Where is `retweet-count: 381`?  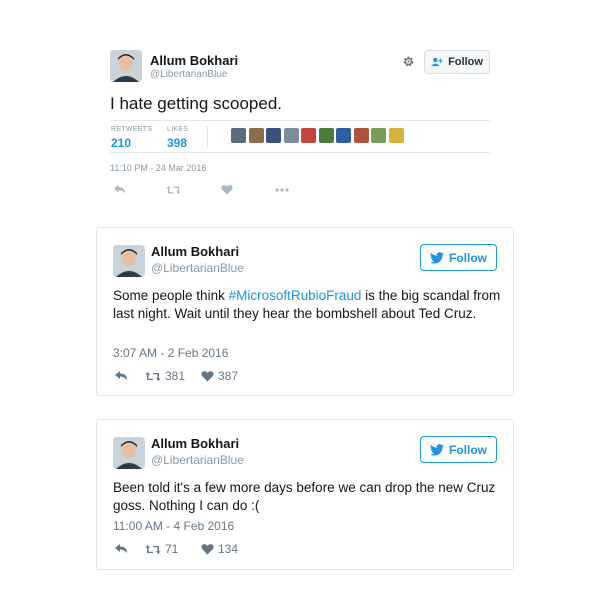
retweet-count: 381 is located at coordinates (175, 376).